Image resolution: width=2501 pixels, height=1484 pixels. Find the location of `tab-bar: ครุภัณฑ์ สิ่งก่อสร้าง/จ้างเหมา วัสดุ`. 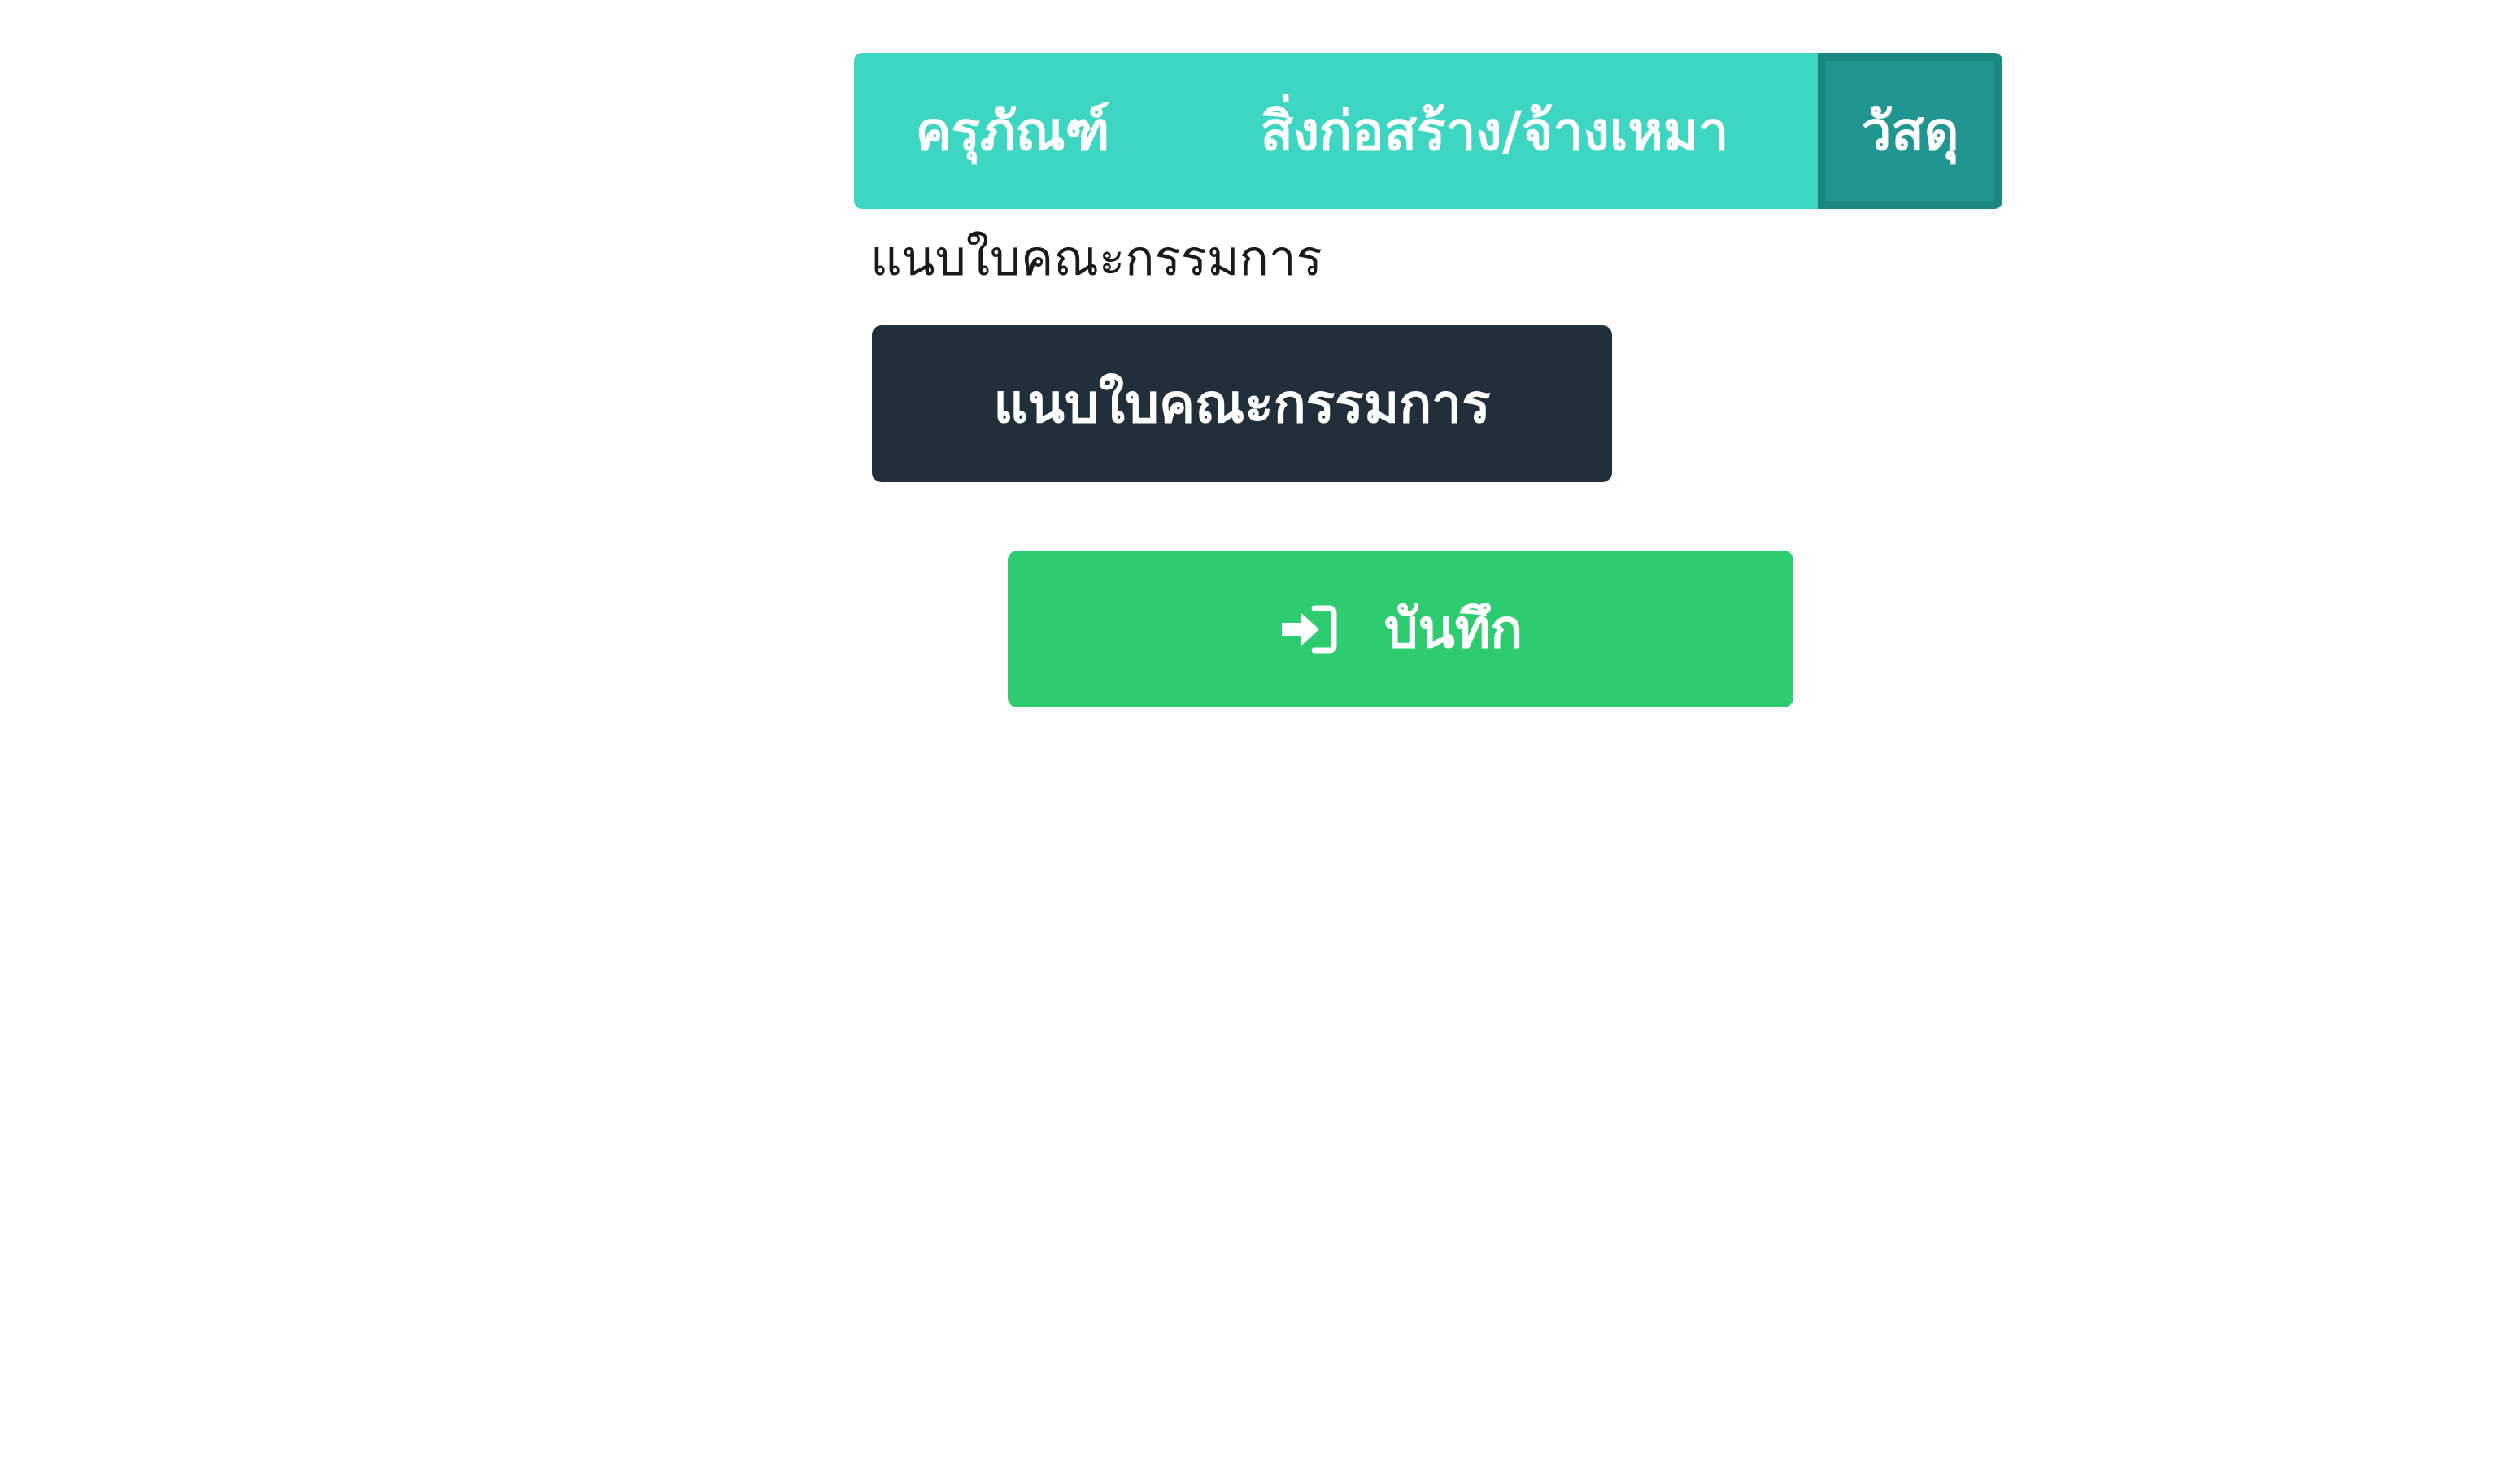

tab-bar: ครุภัณฑ์ สิ่งก่อสร้าง/จ้างเหมา วัสดุ is located at coordinates (1428, 131).